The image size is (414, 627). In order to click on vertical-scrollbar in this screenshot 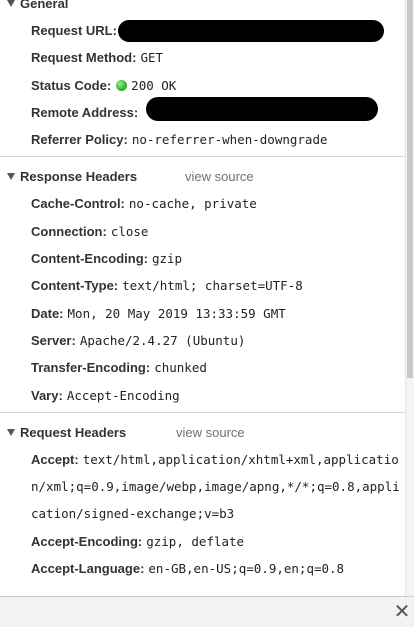, I will do `click(409, 298)`.